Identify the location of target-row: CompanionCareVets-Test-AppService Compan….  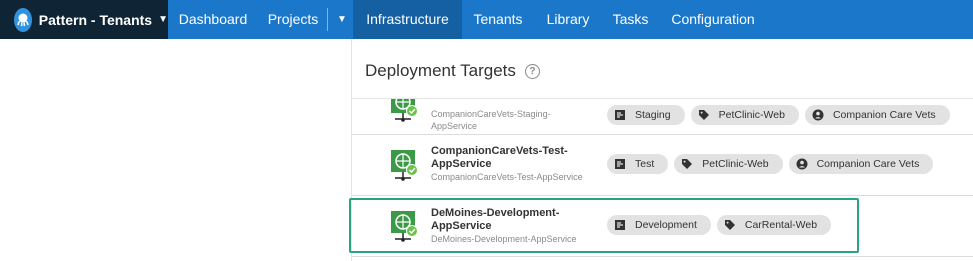
(662, 165).